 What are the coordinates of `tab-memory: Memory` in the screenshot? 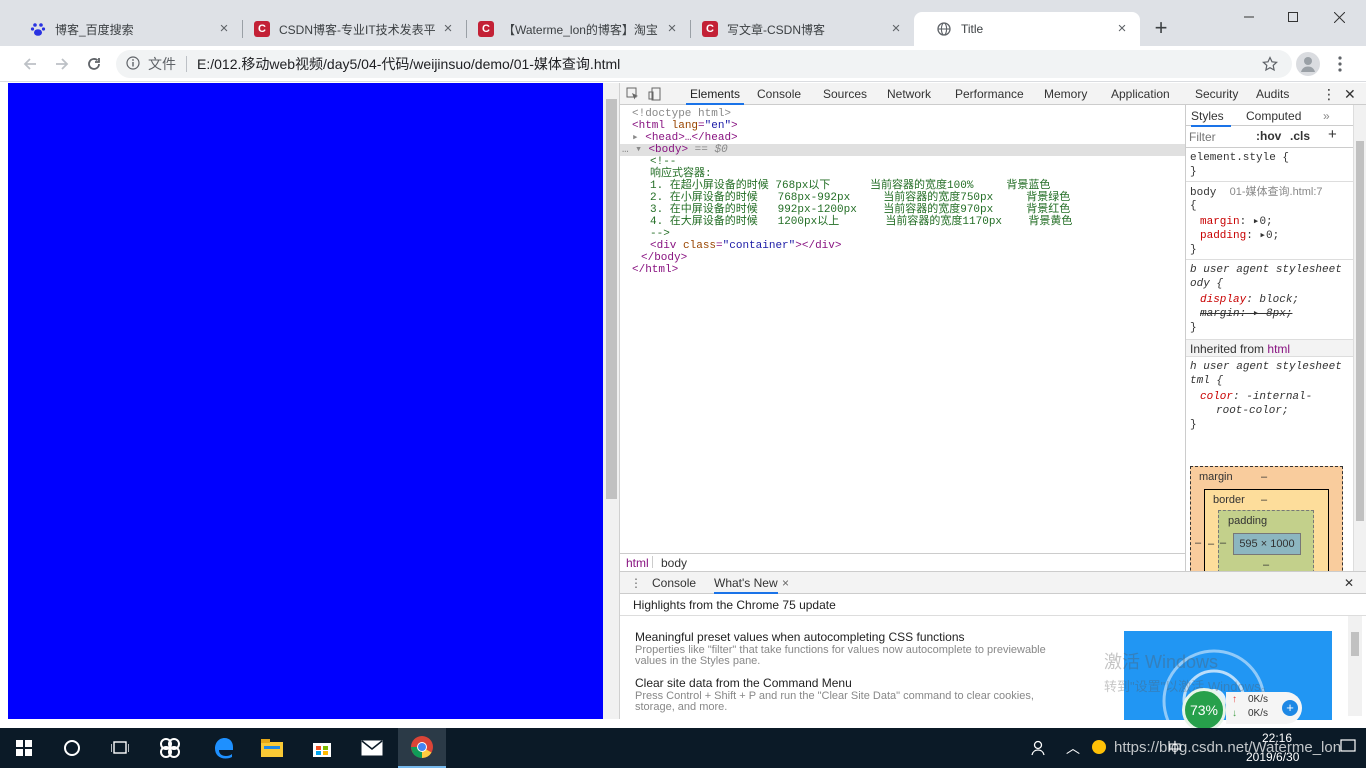 It's located at (1065, 94).